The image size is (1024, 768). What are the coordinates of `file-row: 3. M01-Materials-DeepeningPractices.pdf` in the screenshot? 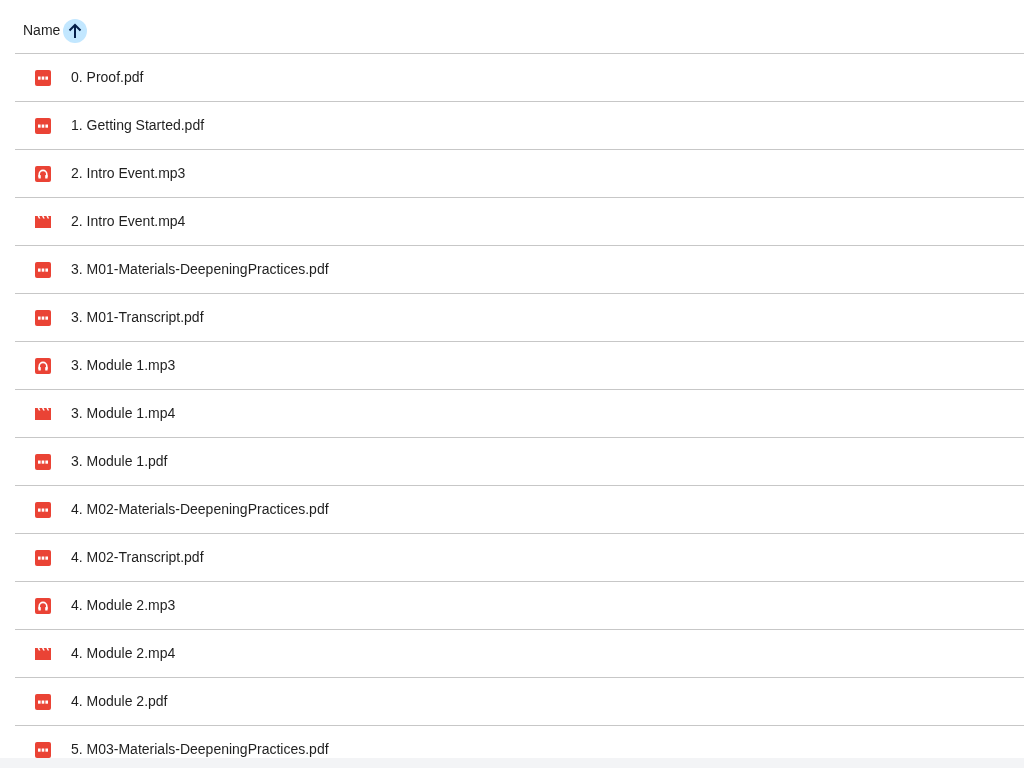 It's located at (519, 270).